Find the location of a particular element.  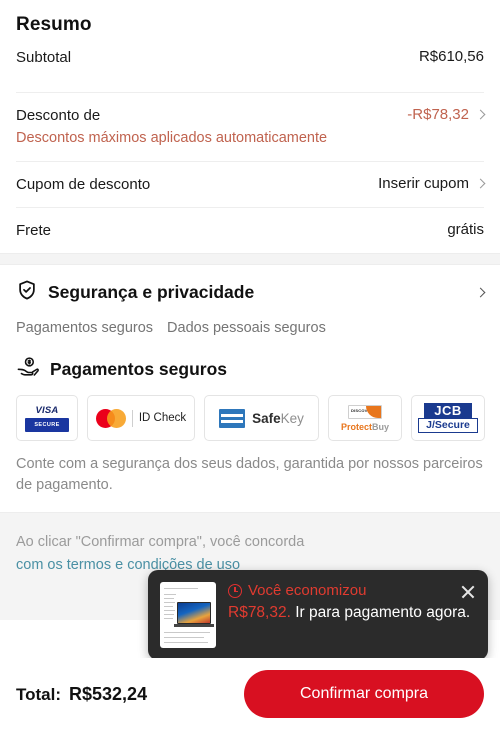

total-label: Total: is located at coordinates (39, 694).